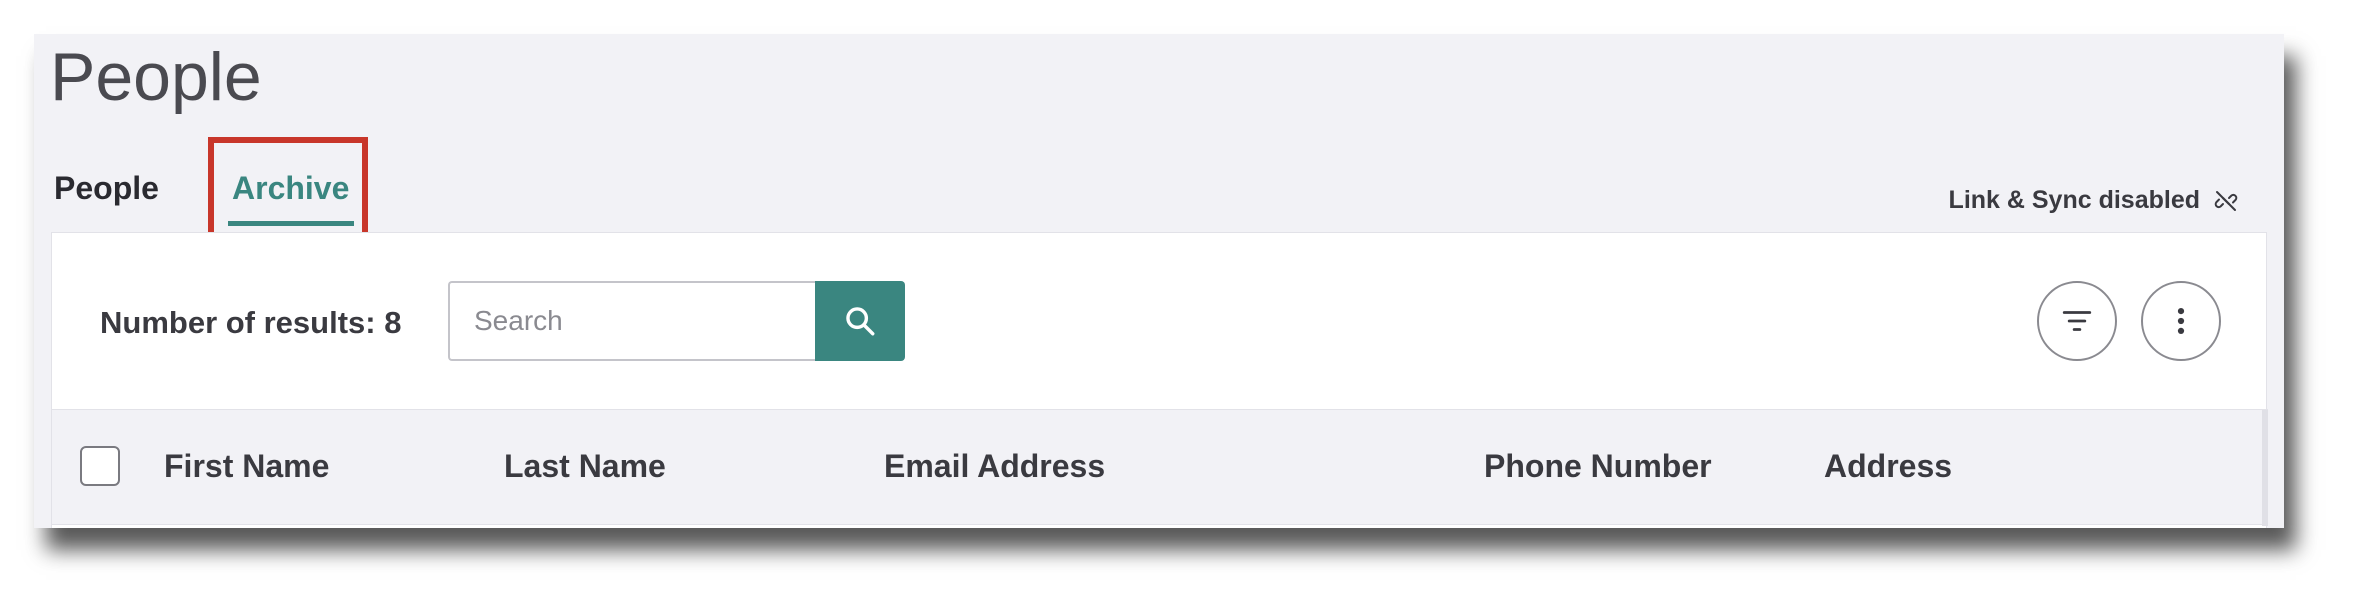  I want to click on column-header-email-address: Email Address, so click(994, 466).